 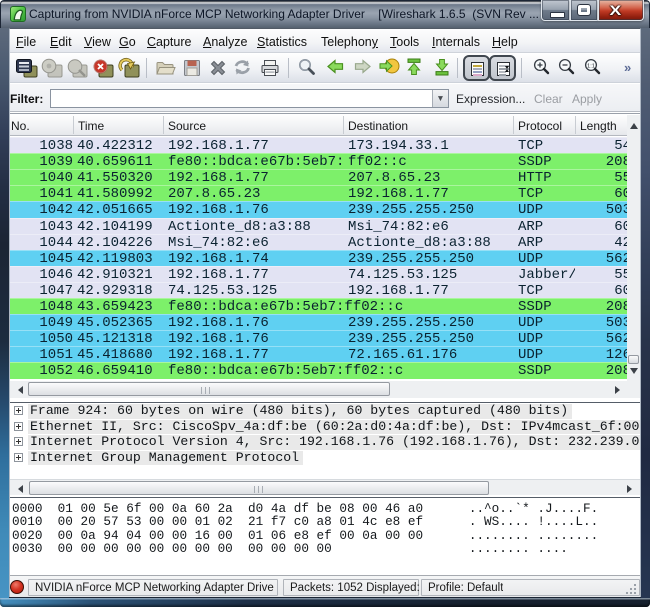 What do you see at coordinates (591, 66) in the screenshot?
I see `svg-text: 1:1` at bounding box center [591, 66].